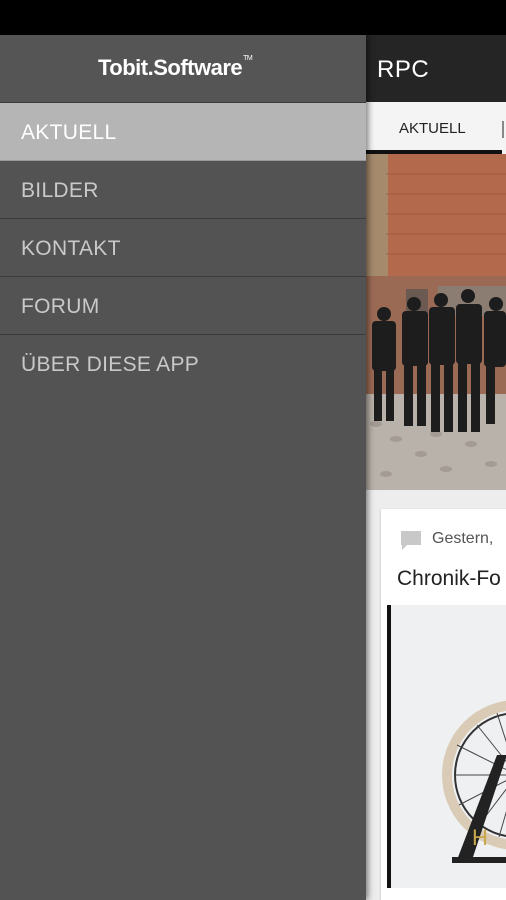 The height and width of the screenshot is (900, 506). Describe the element at coordinates (110, 364) in the screenshot. I see `menu-item-label: ÜBER DIESE APP` at that location.